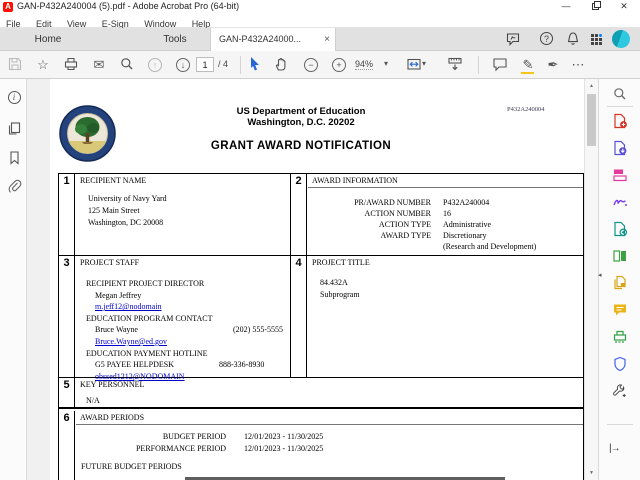 This screenshot has width=640, height=480. What do you see at coordinates (466, 202) in the screenshot?
I see `kv-value: P432A240004` at bounding box center [466, 202].